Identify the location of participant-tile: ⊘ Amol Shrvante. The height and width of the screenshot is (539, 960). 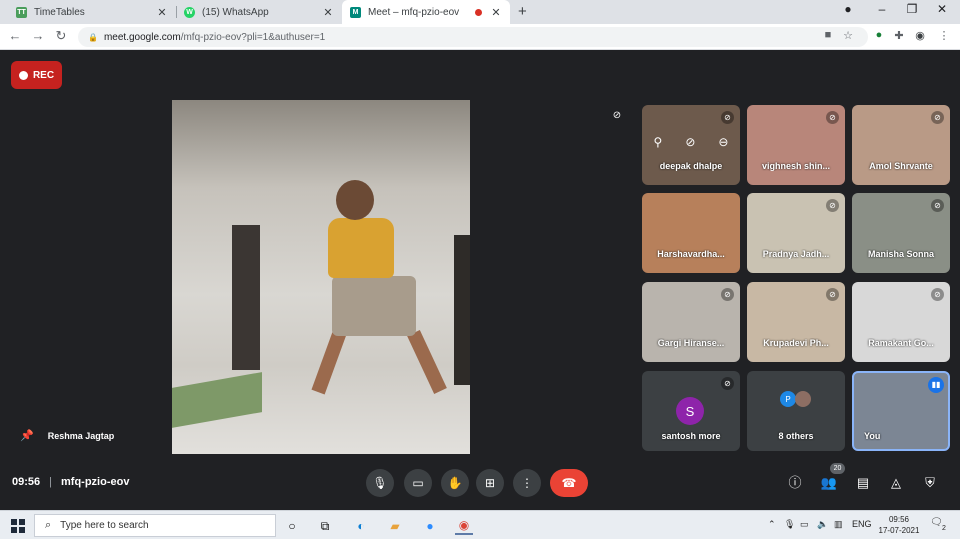
(901, 145).